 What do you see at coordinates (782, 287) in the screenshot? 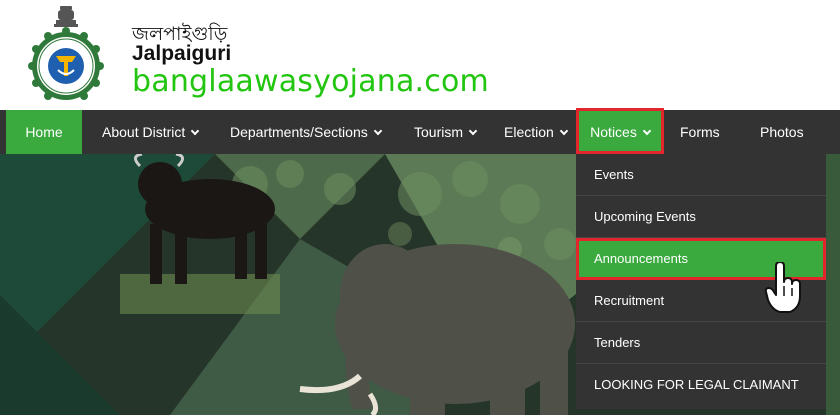
I see `hand-pointer-icon` at bounding box center [782, 287].